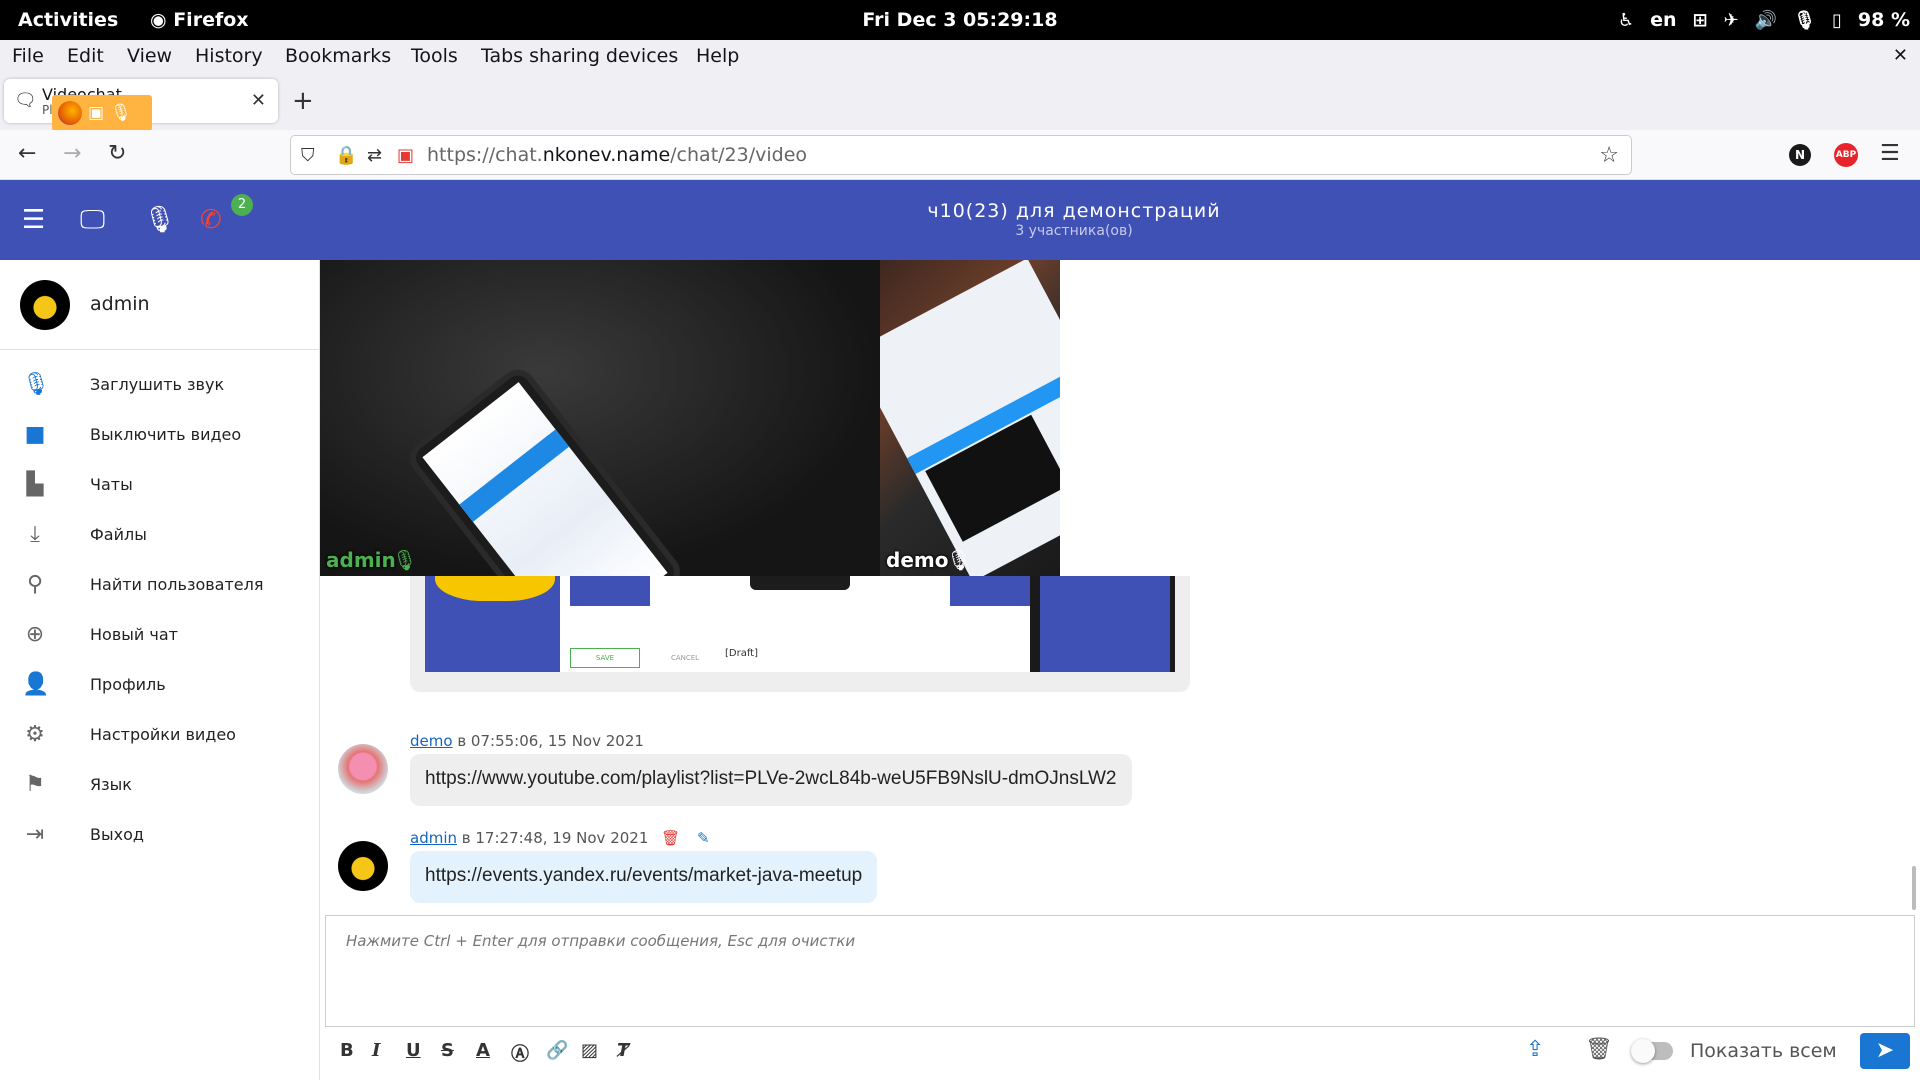 The height and width of the screenshot is (1080, 1920). Describe the element at coordinates (959, 20) in the screenshot. I see `clock: Fri Dec 3 05:29:18` at that location.